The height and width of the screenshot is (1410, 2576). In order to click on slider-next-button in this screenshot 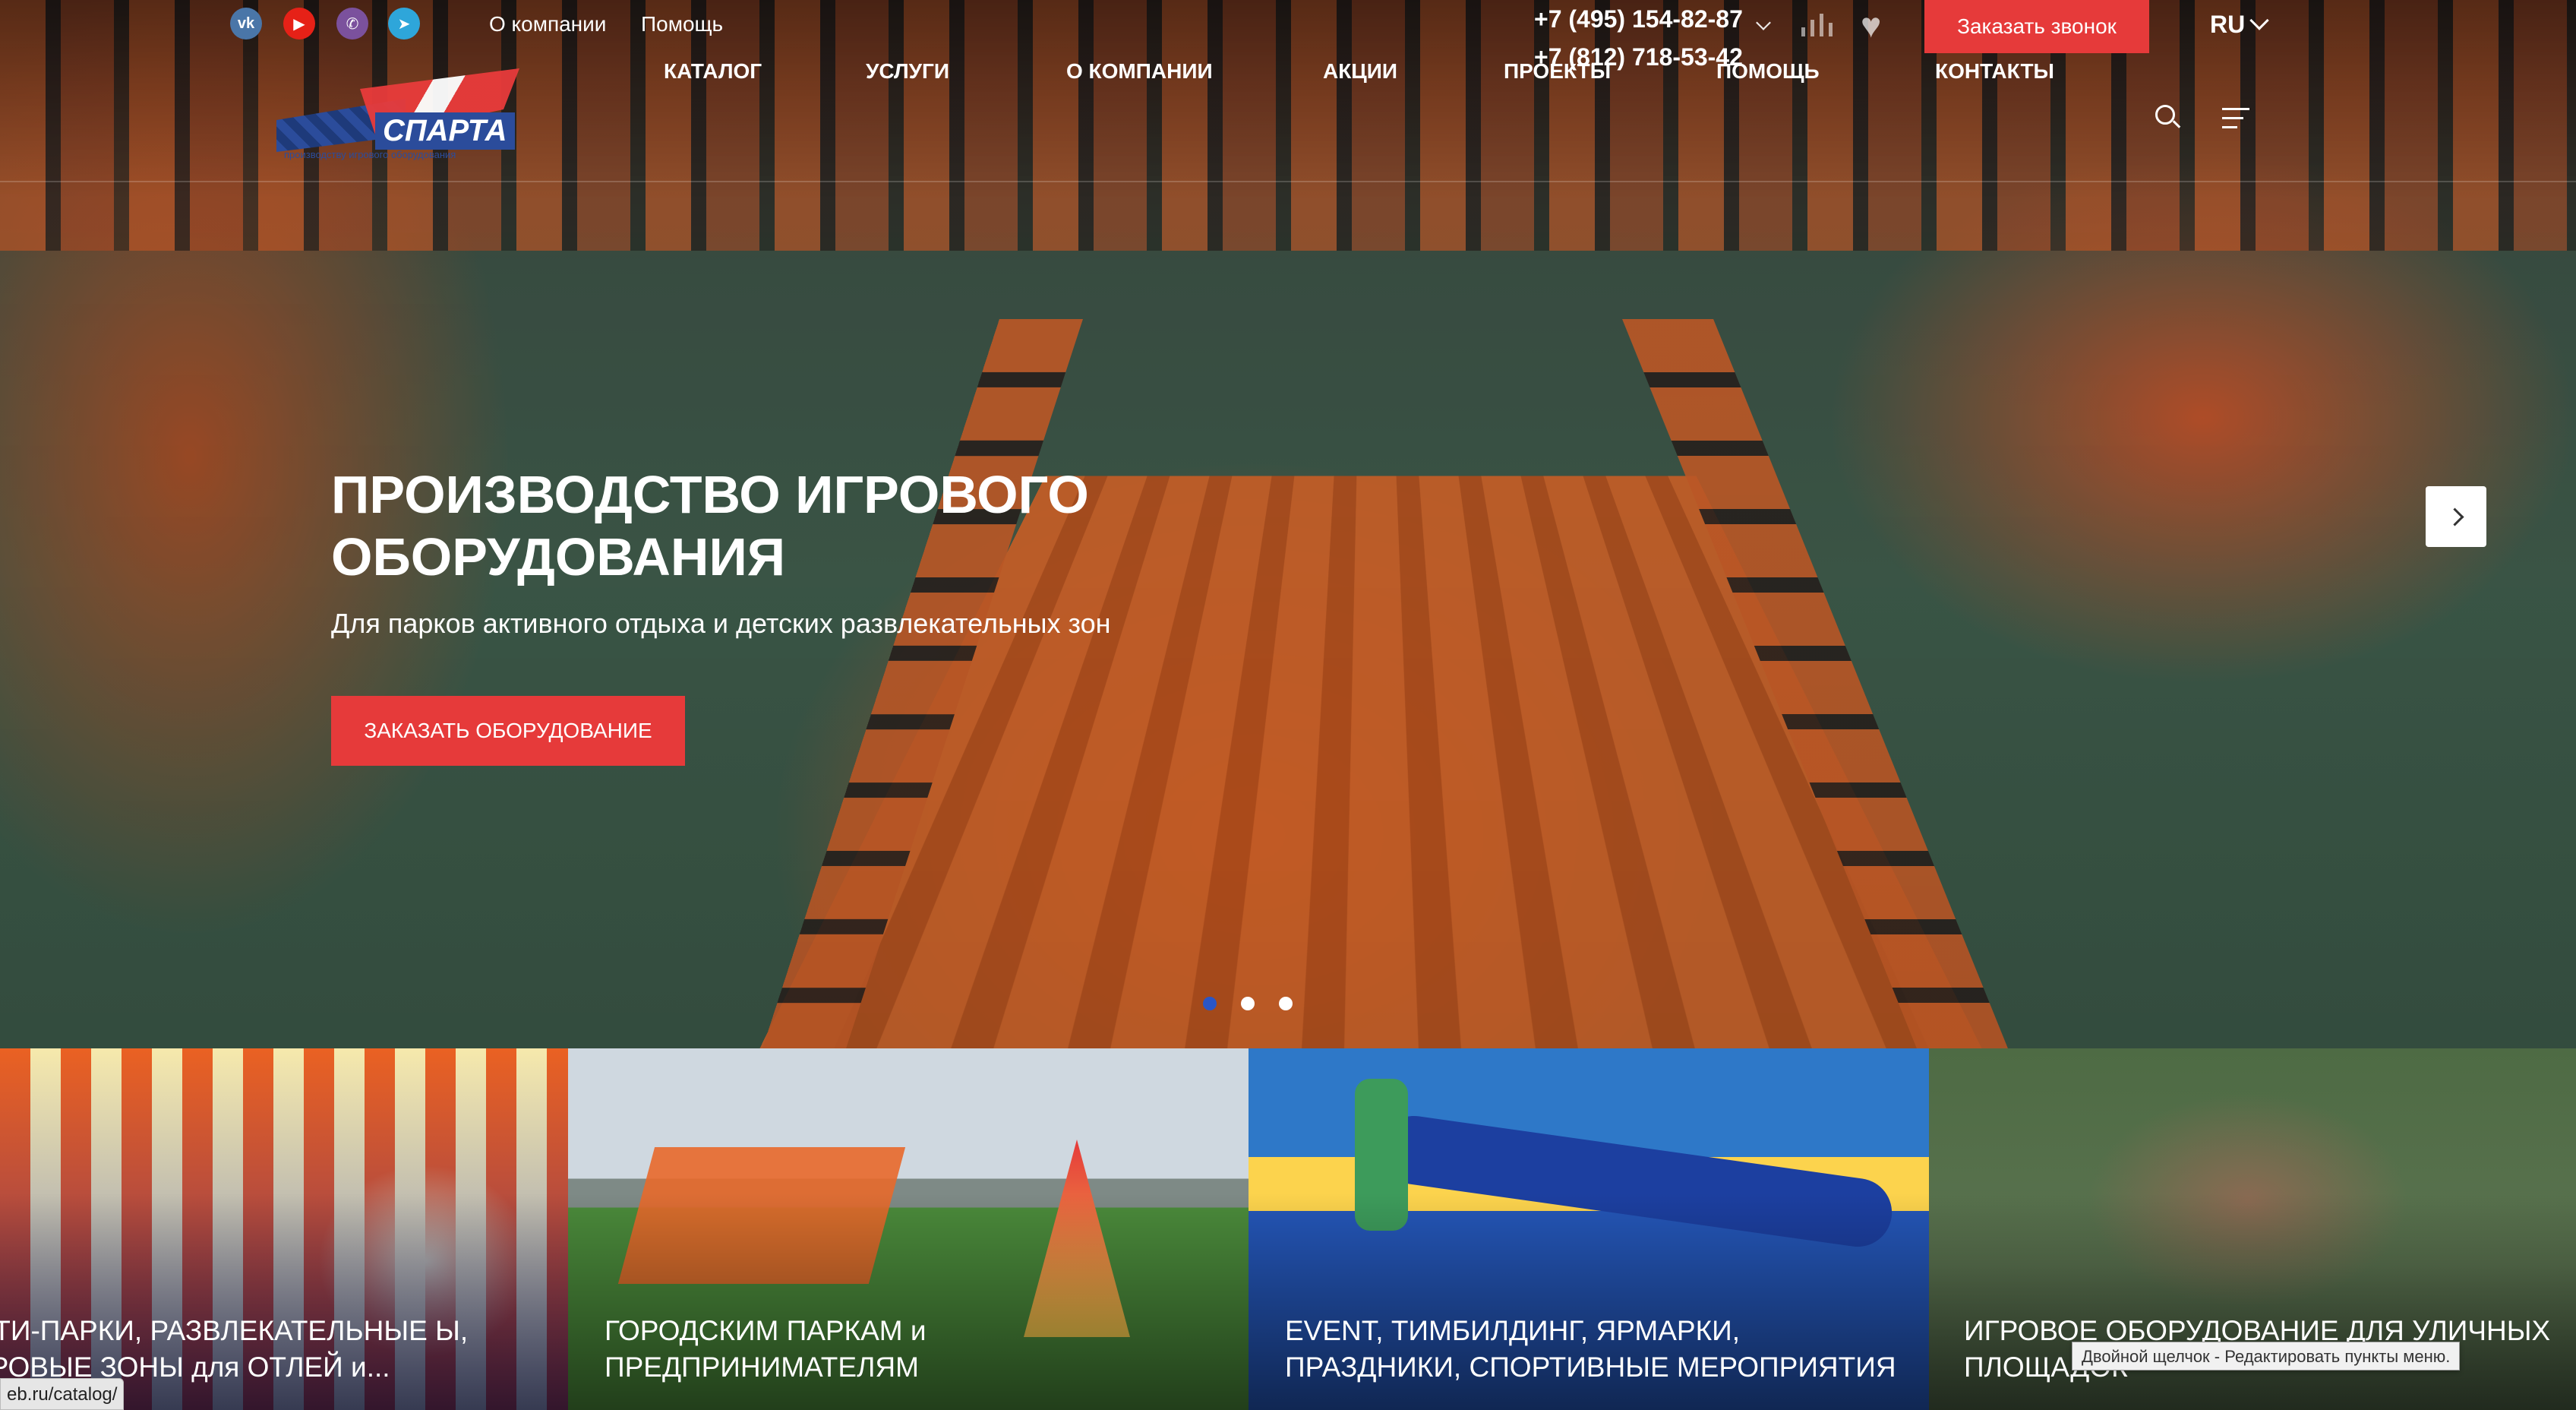, I will do `click(2456, 516)`.